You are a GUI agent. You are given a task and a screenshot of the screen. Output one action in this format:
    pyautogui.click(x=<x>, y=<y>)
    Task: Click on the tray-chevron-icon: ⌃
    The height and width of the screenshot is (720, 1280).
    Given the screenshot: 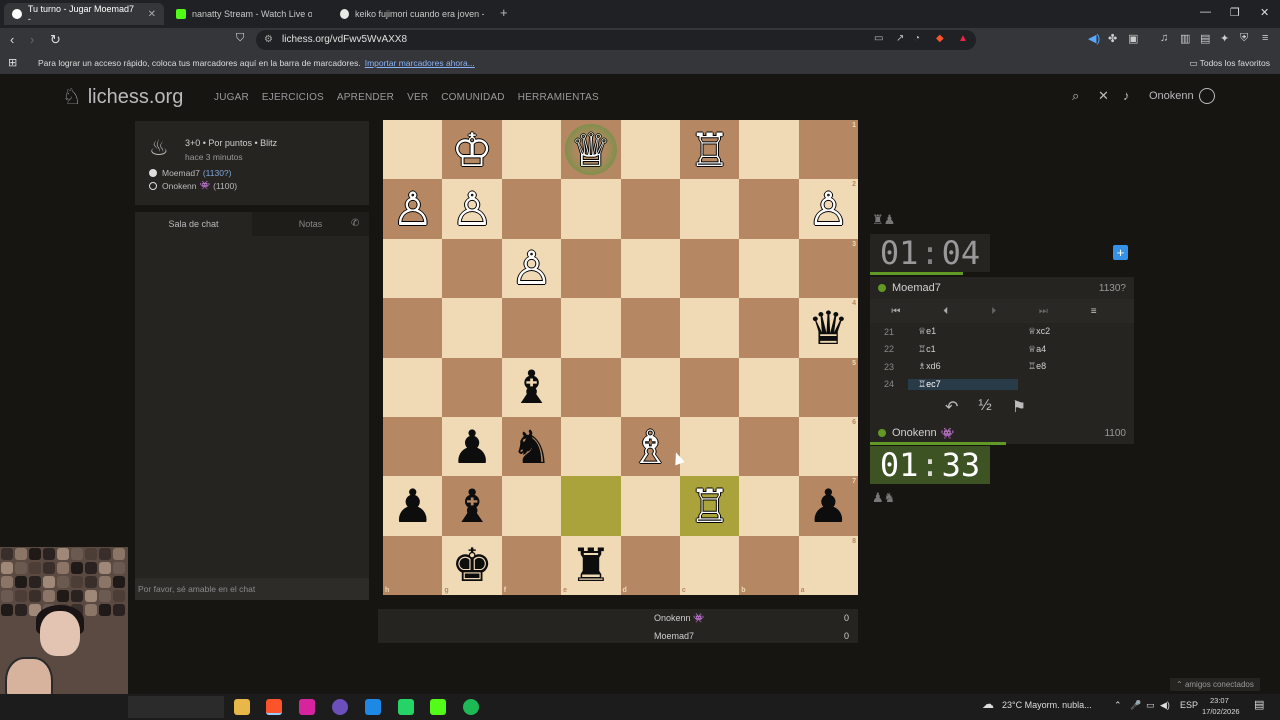 What is the action you would take?
    pyautogui.click(x=1118, y=705)
    